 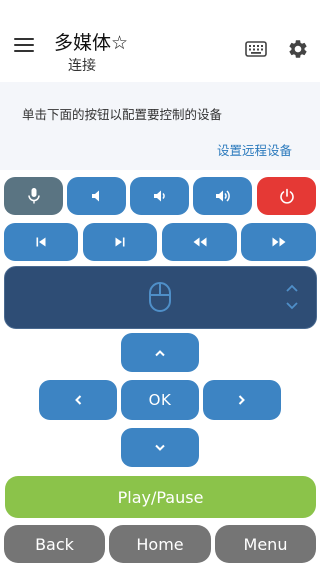 What do you see at coordinates (24, 45) in the screenshot?
I see `menu-icon` at bounding box center [24, 45].